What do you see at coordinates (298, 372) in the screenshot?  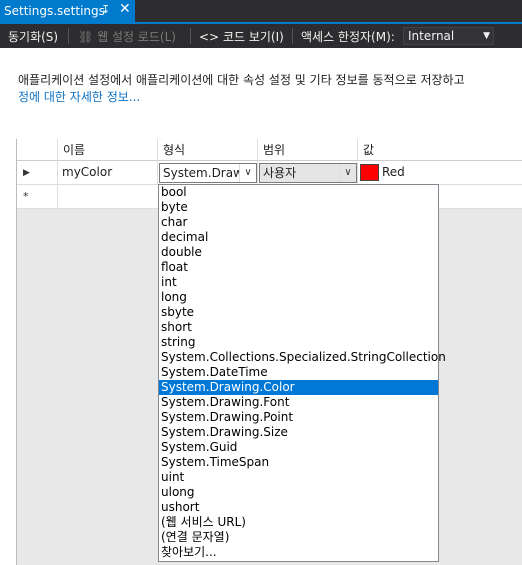 I see `dropdown-option: System.DateTime` at bounding box center [298, 372].